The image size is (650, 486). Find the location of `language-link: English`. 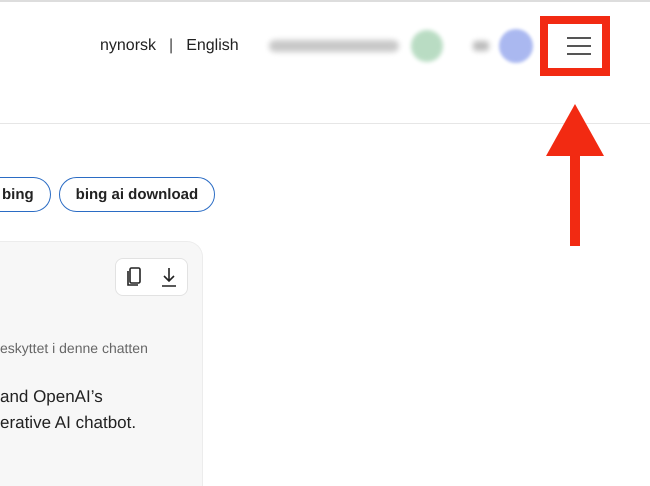

language-link: English is located at coordinates (212, 45).